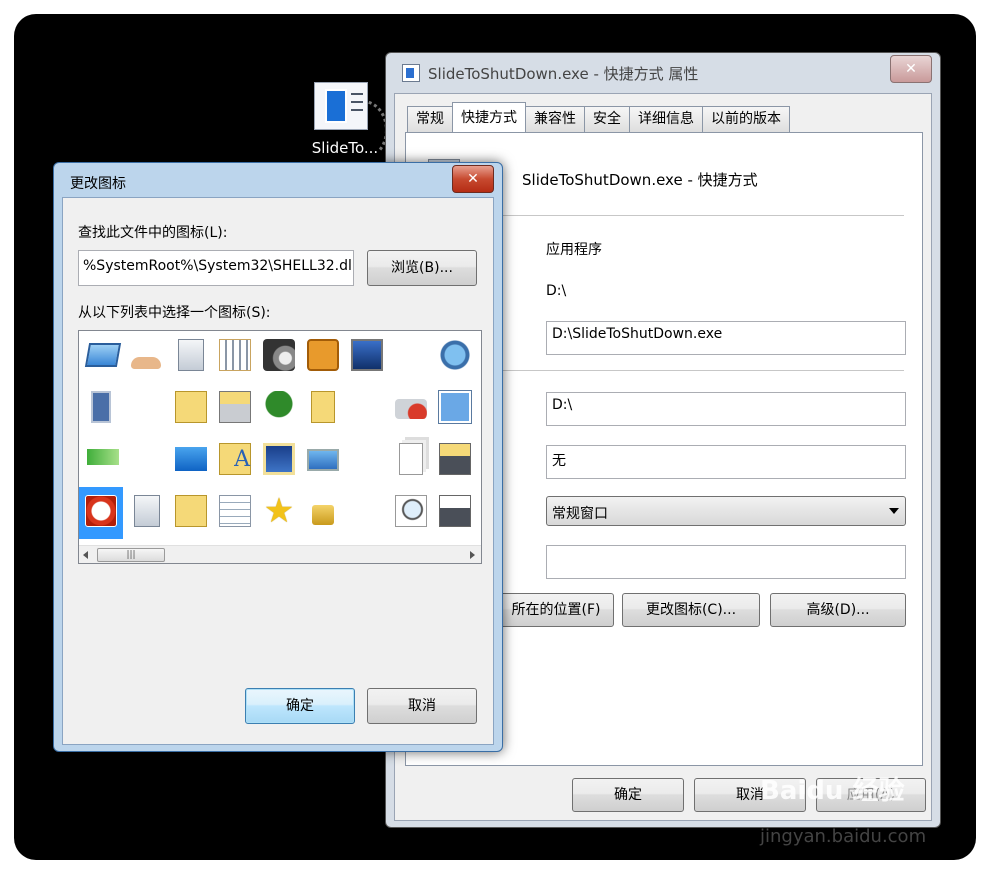  I want to click on sync-monitor-icon, so click(323, 461).